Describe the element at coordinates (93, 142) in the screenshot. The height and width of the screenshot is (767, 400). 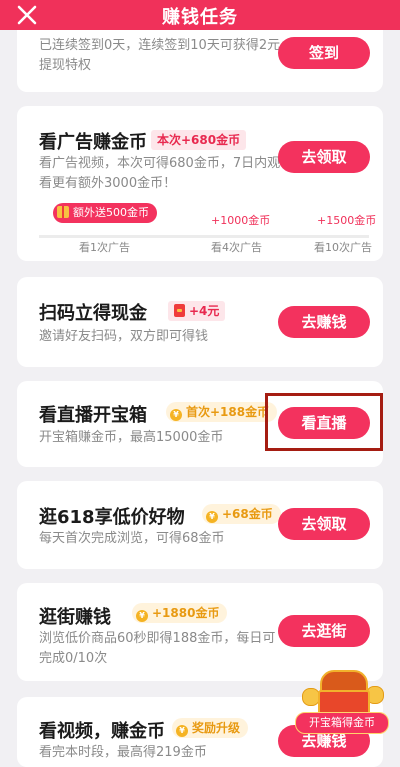
I see `ads-title: 看广告赚金币` at that location.